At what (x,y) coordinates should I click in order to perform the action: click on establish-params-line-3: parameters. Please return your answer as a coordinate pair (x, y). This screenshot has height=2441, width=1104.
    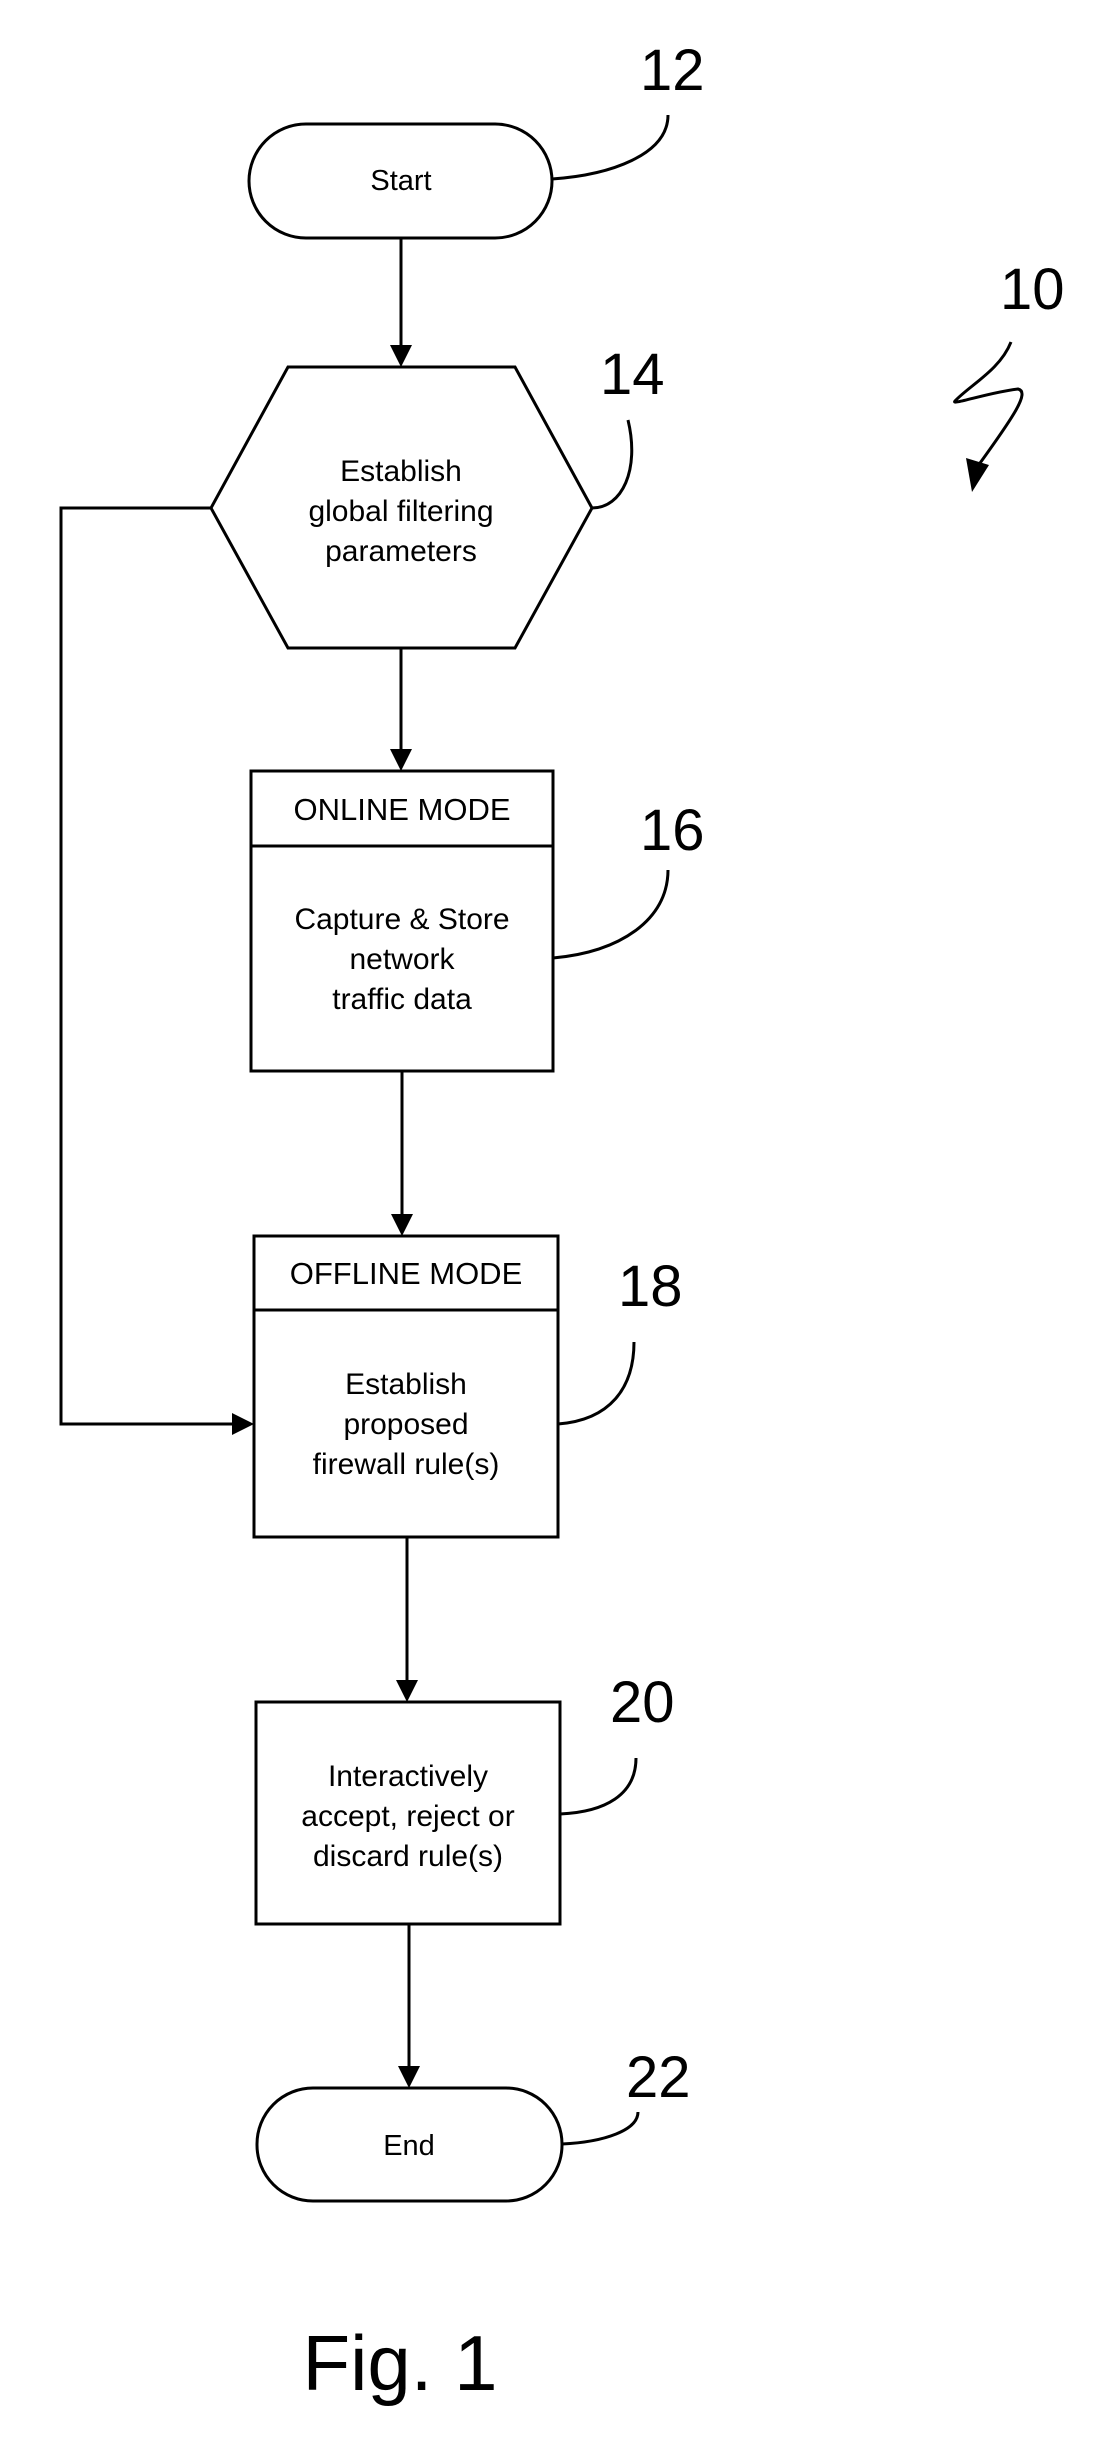
    Looking at the image, I should click on (401, 551).